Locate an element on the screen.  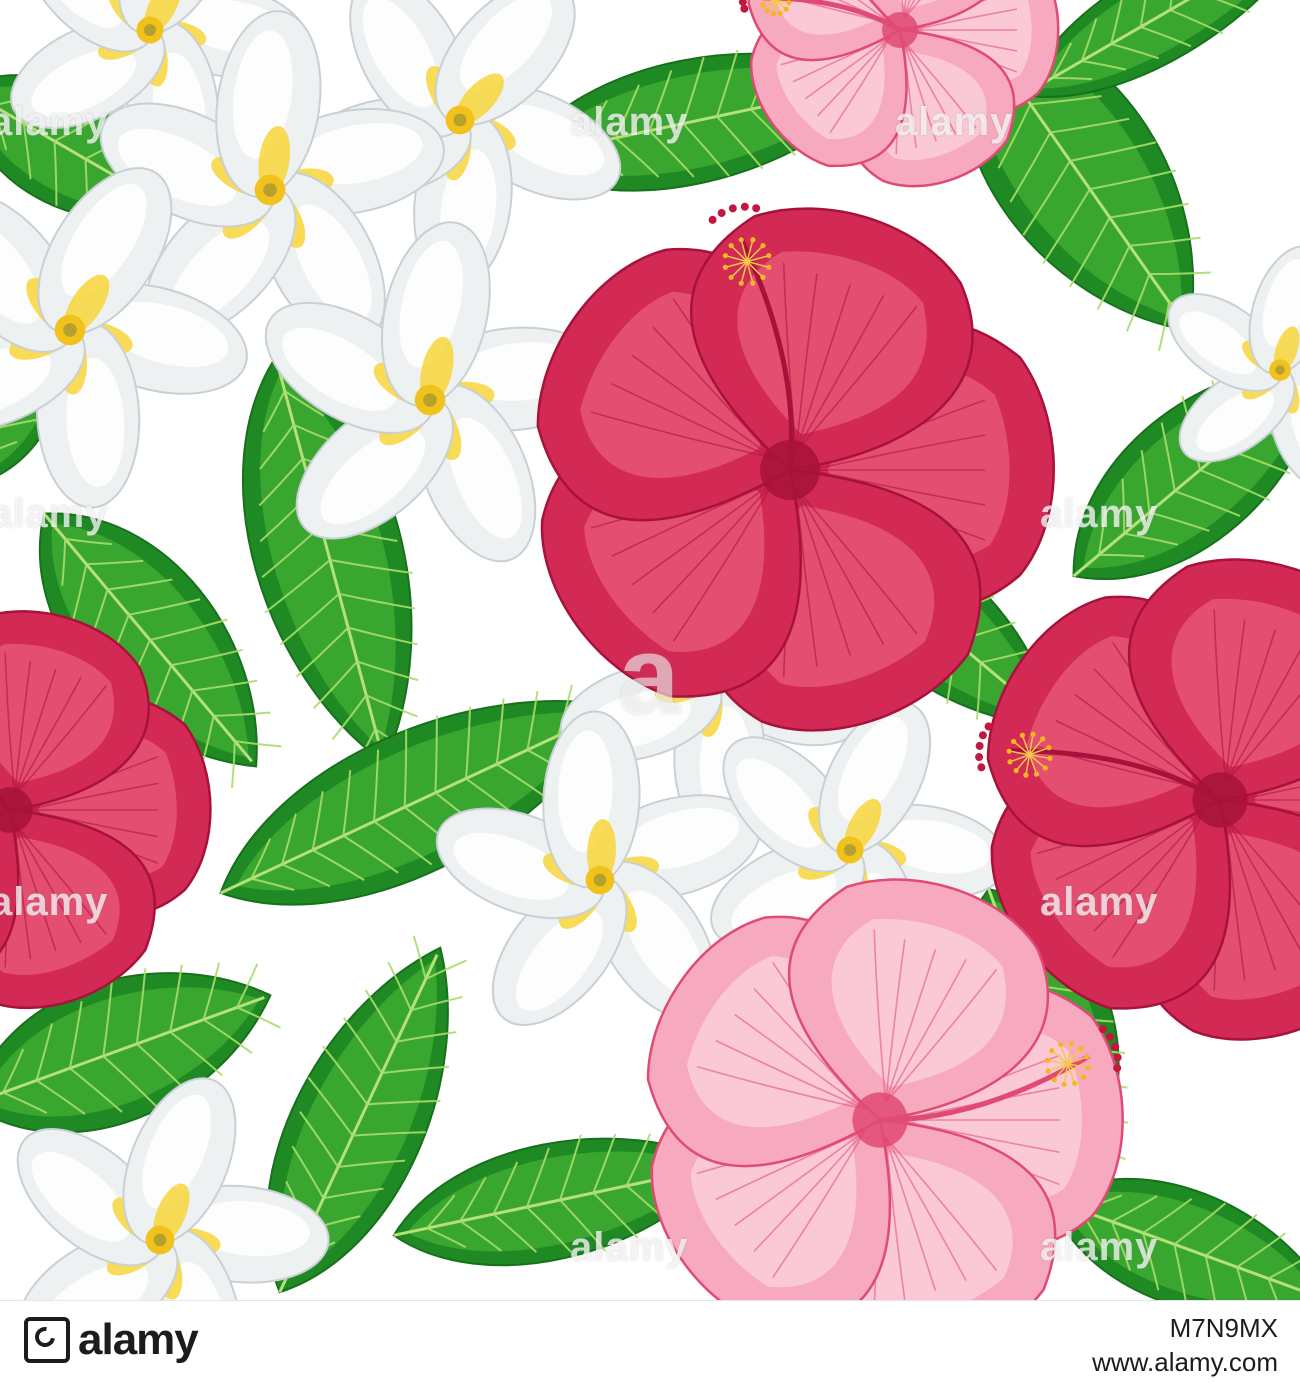
alamy-logo-icon is located at coordinates (47, 1340).